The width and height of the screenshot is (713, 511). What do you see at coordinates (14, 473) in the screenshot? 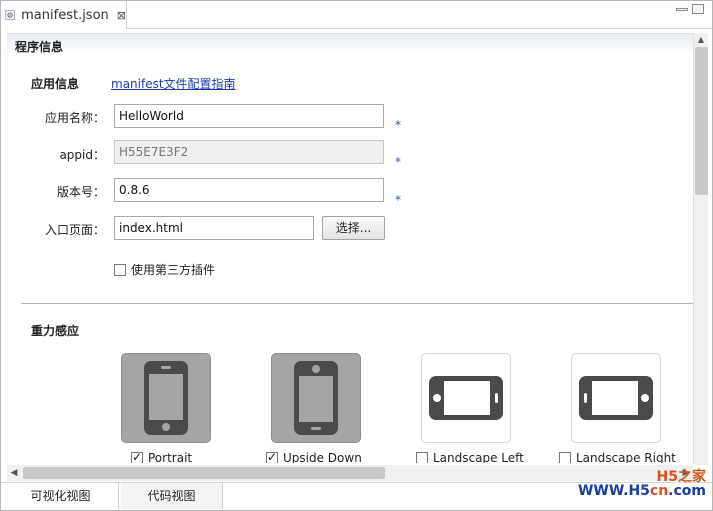
I see `scroll-left-icon: ◀` at bounding box center [14, 473].